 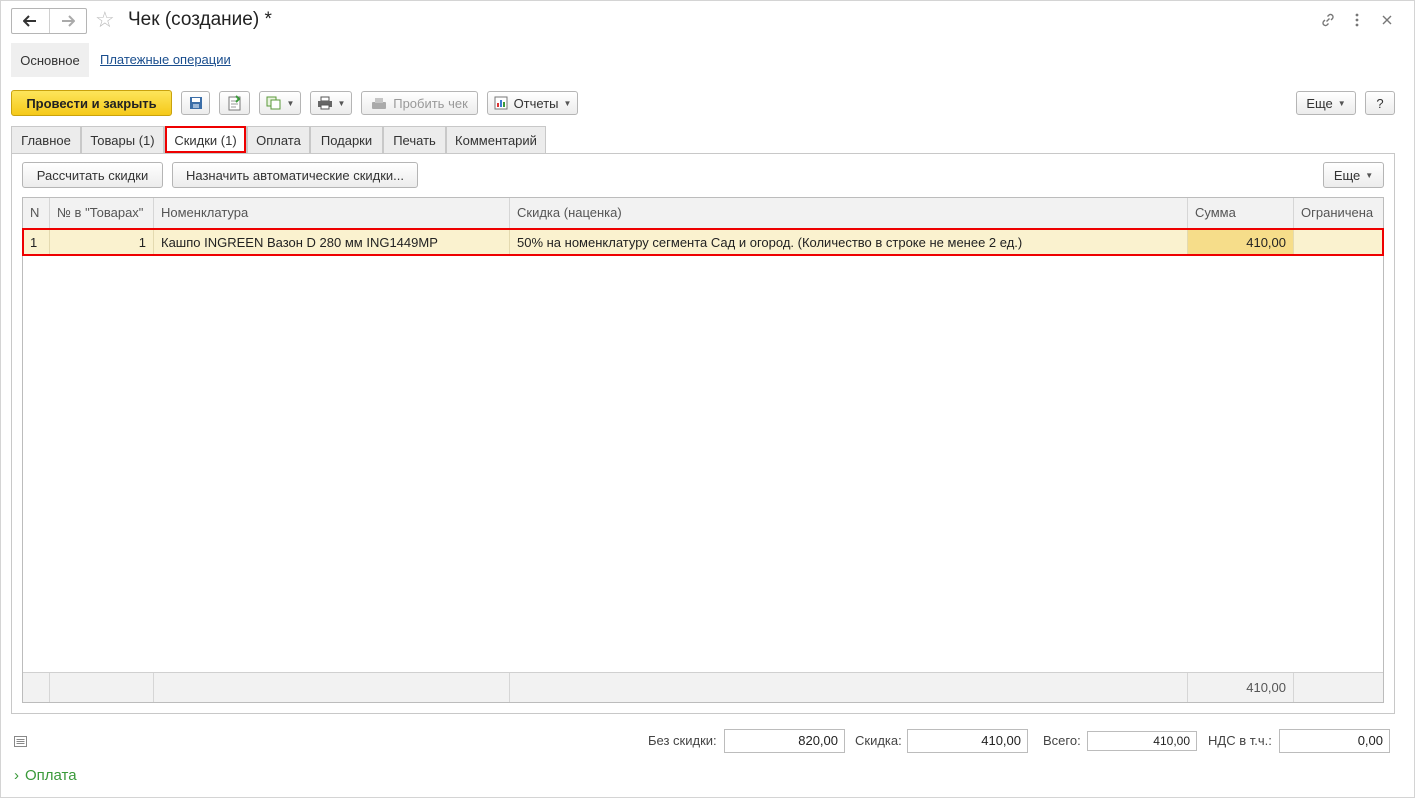 I want to click on grid-more-button: Еще ▼, so click(x=1353, y=175).